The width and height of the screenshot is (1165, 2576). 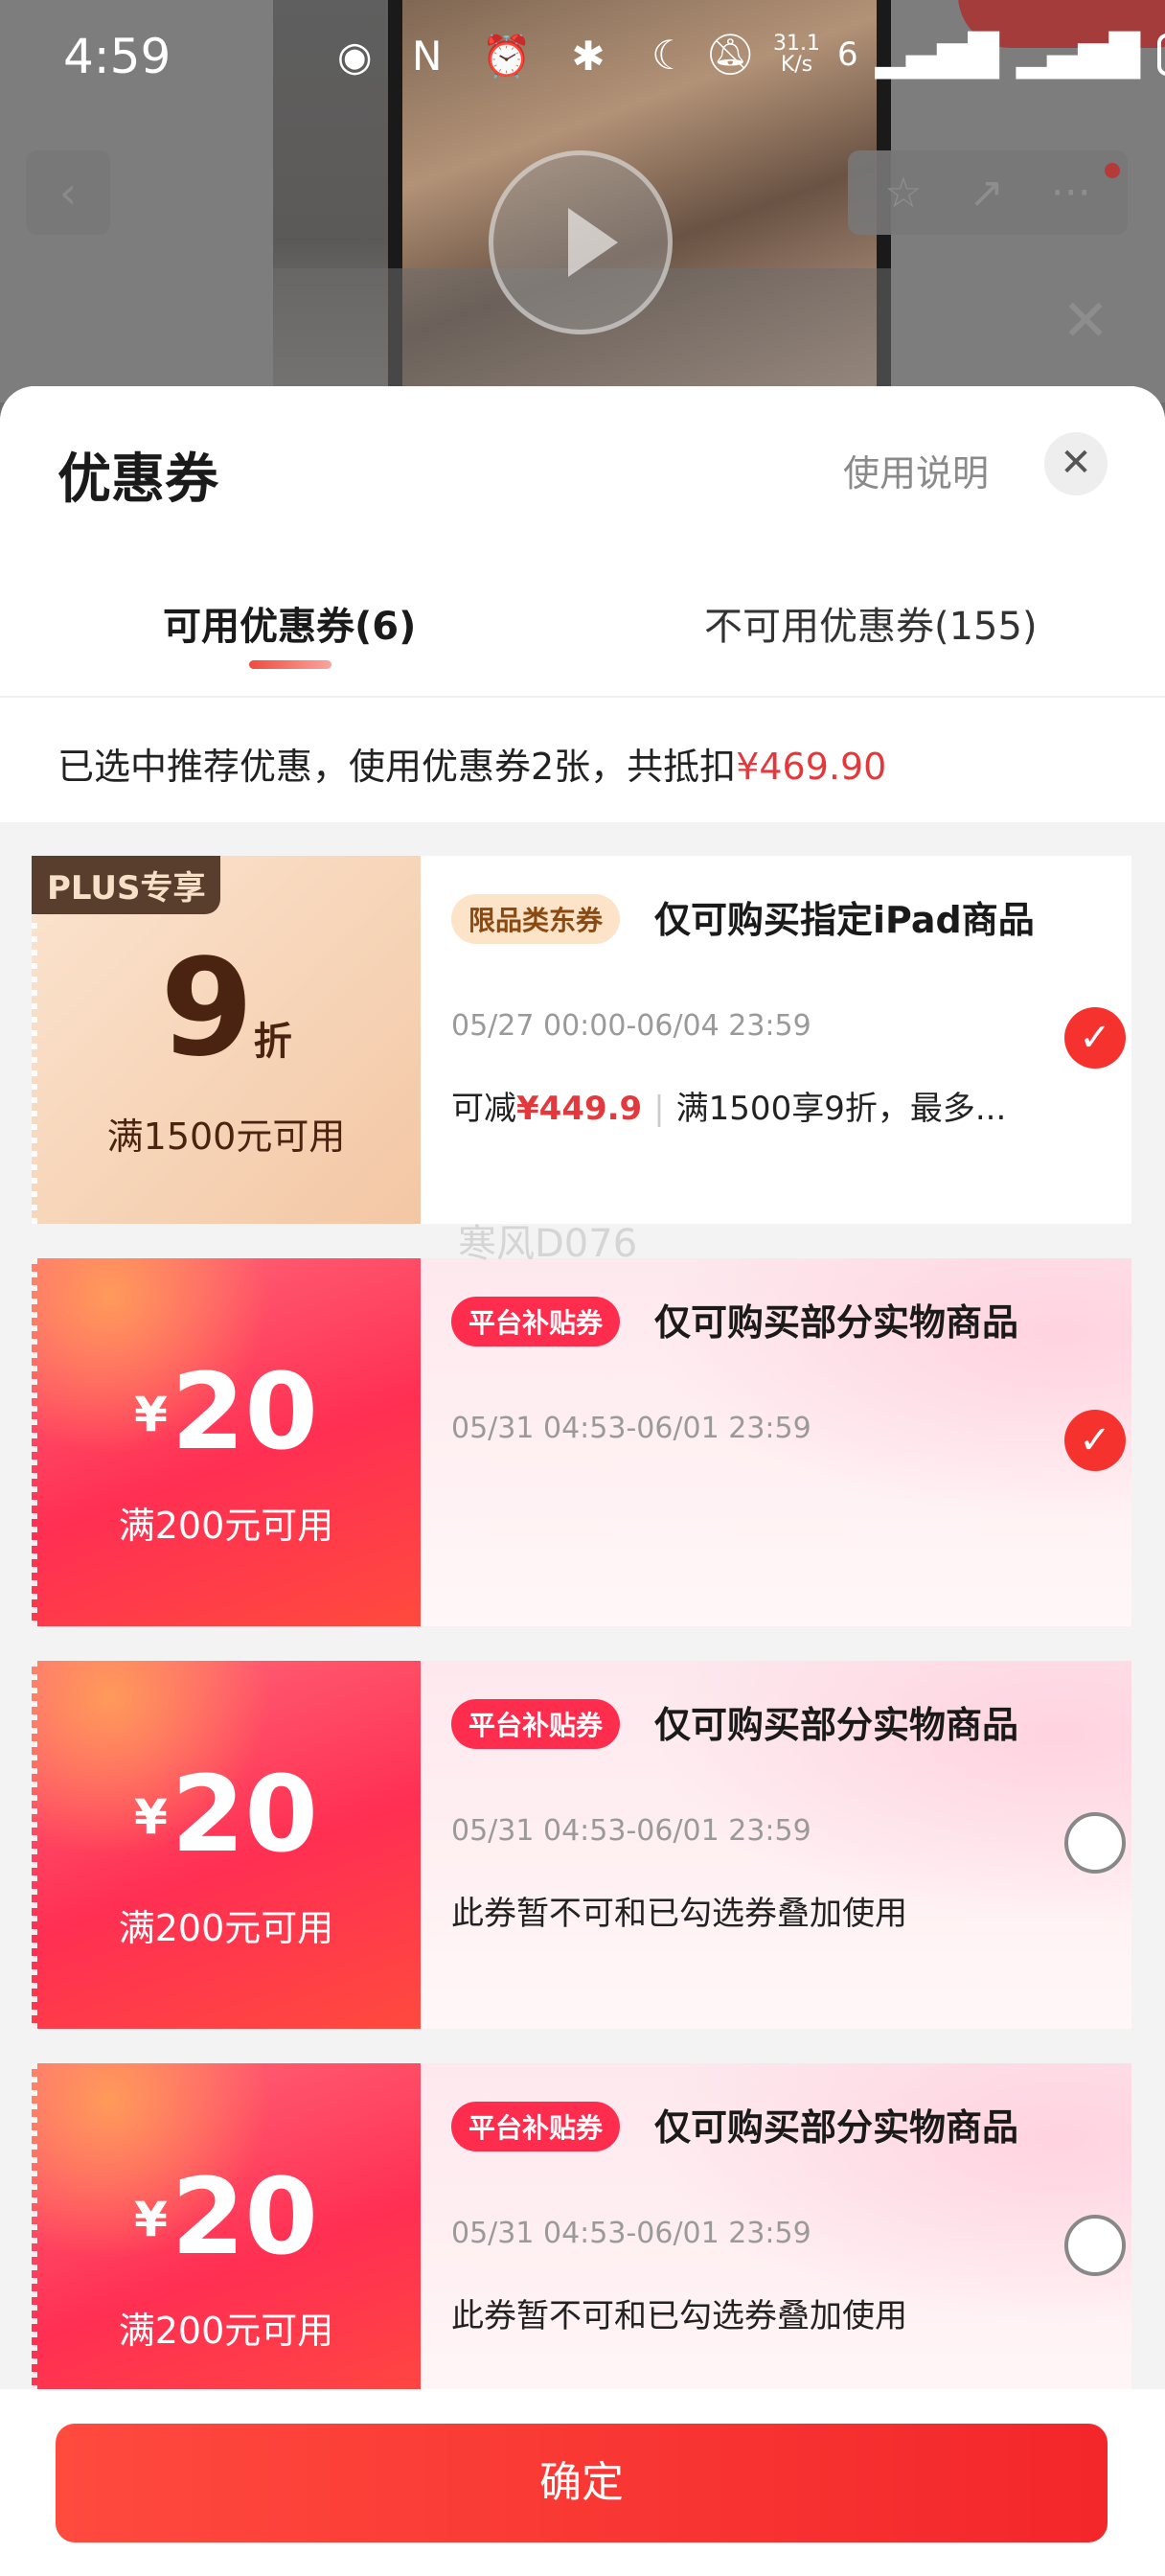 What do you see at coordinates (871, 623) in the screenshot?
I see `tab-unavailable-coupons: 不可用优惠券(155)` at bounding box center [871, 623].